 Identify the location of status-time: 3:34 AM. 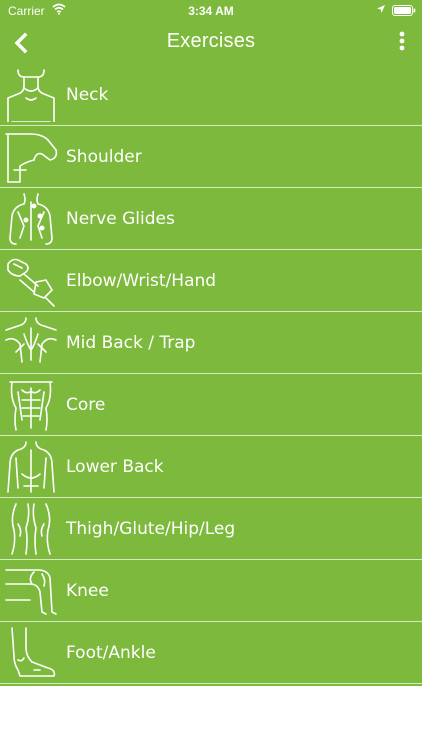
(211, 11).